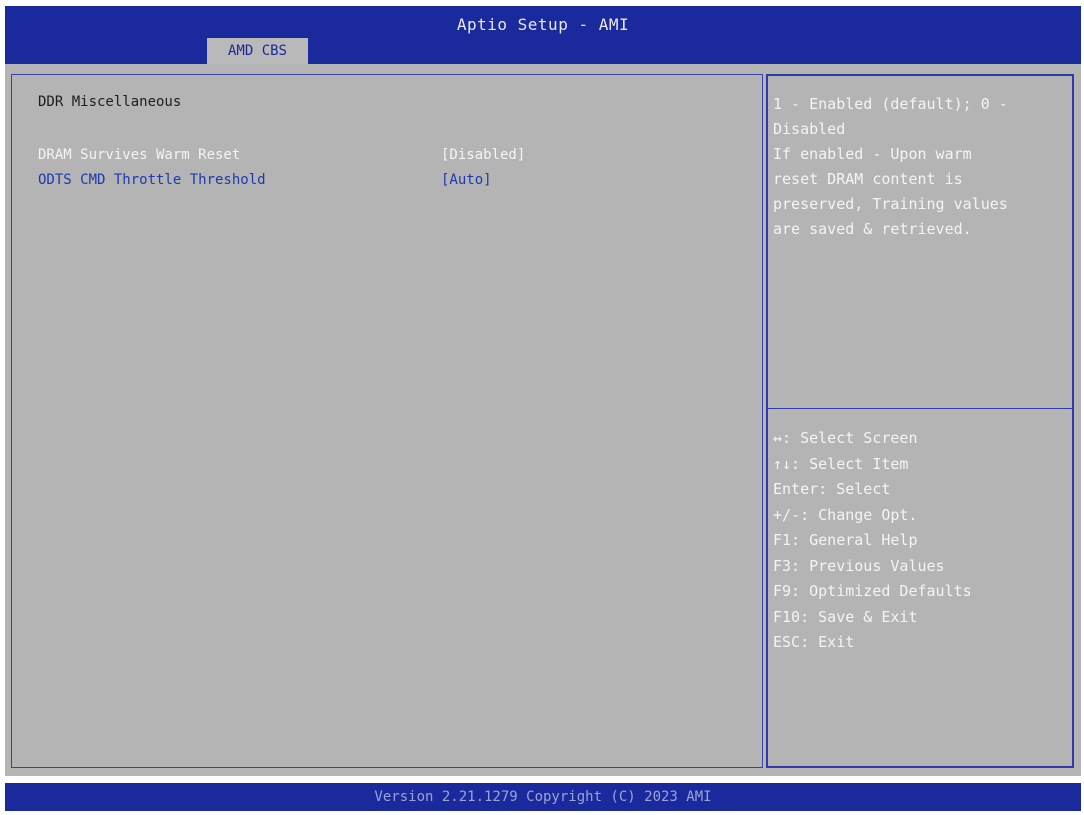  What do you see at coordinates (543, 24) in the screenshot?
I see `window-title: Aptio Setup - AMI` at bounding box center [543, 24].